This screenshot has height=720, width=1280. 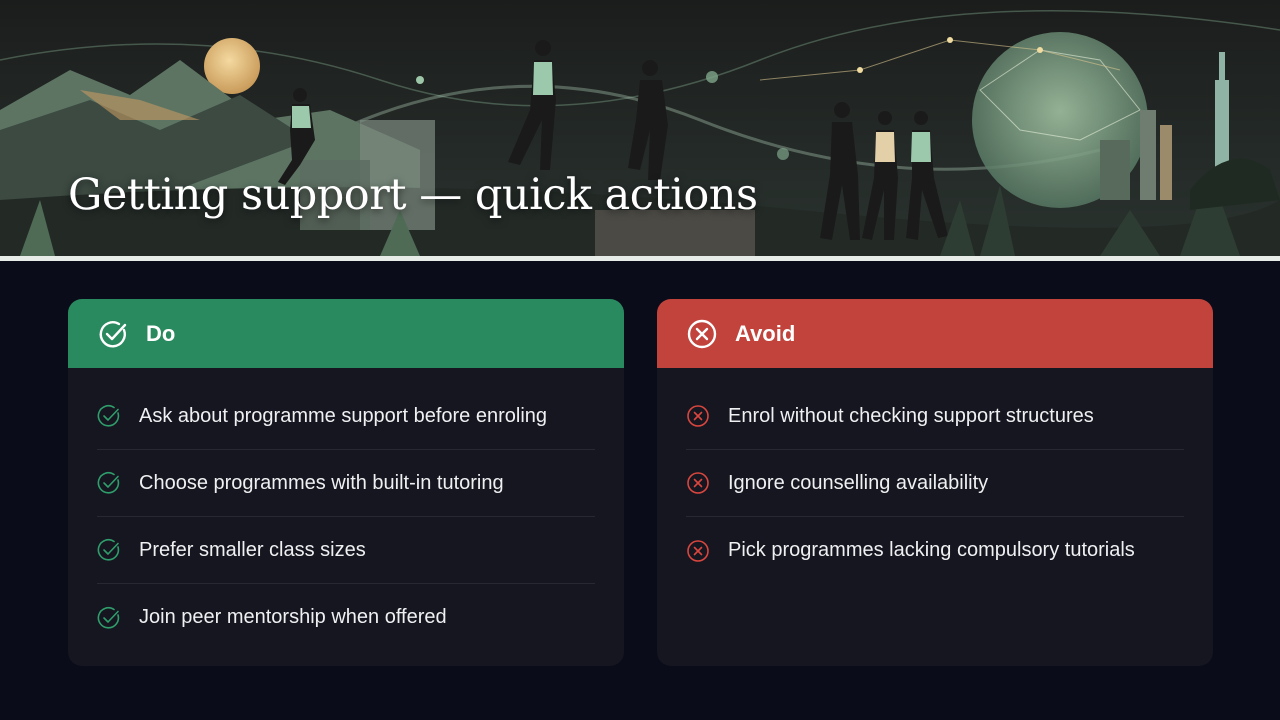 What do you see at coordinates (413, 195) in the screenshot?
I see `page-title: Getting support — quick actions` at bounding box center [413, 195].